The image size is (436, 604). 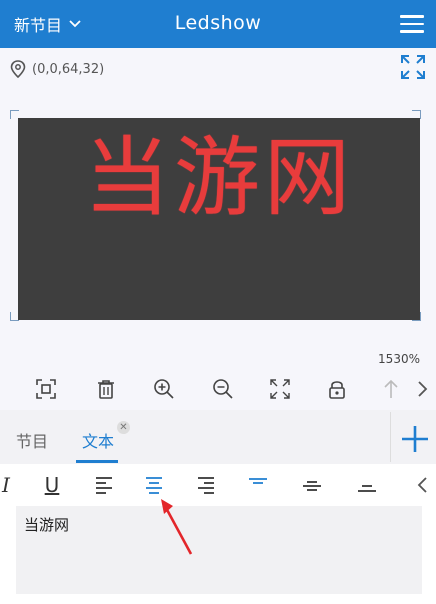 What do you see at coordinates (223, 389) in the screenshot?
I see `zoom-out-icon` at bounding box center [223, 389].